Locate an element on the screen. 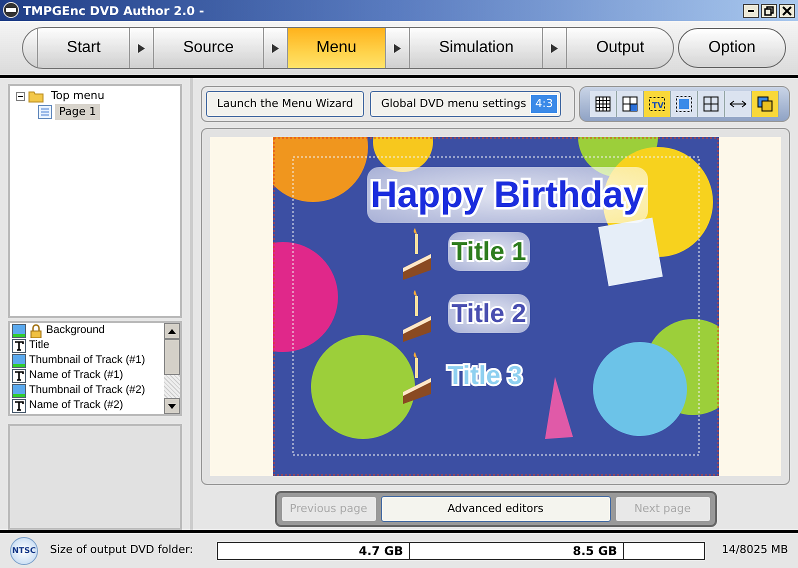 The width and height of the screenshot is (798, 568). size-mark-text: 4.7 GB is located at coordinates (314, 550).